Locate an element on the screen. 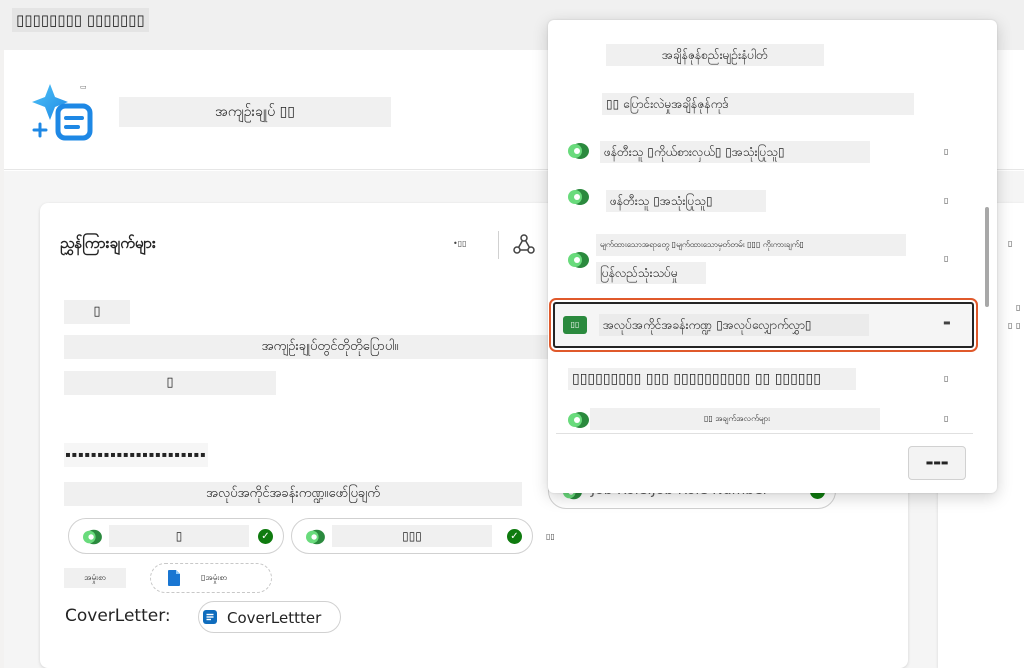 This screenshot has width=1024, height=668. card-title: ညွှန်ကြားချက်များ is located at coordinates (108, 243).